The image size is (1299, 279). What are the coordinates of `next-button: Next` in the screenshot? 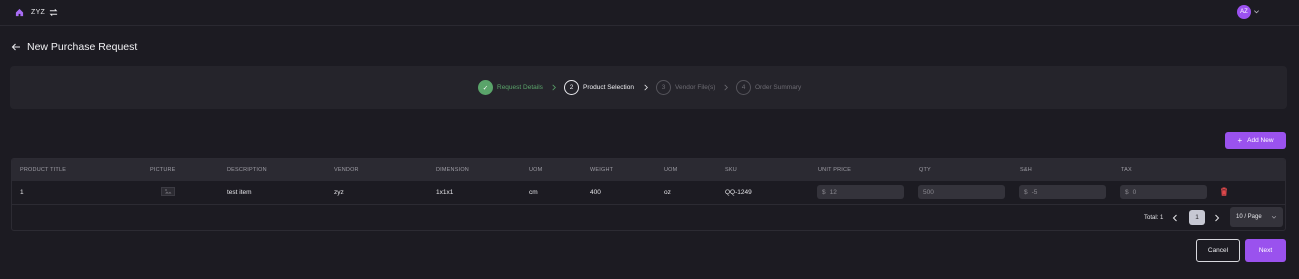 It's located at (1265, 250).